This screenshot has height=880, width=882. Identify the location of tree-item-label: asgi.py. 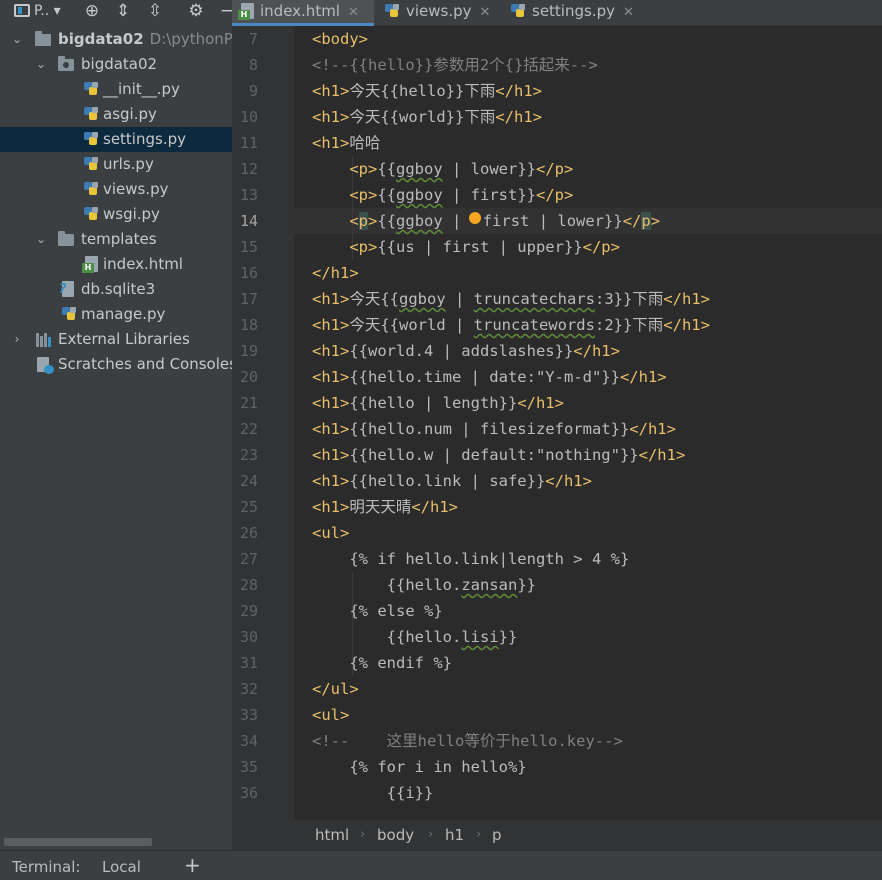
(130, 114).